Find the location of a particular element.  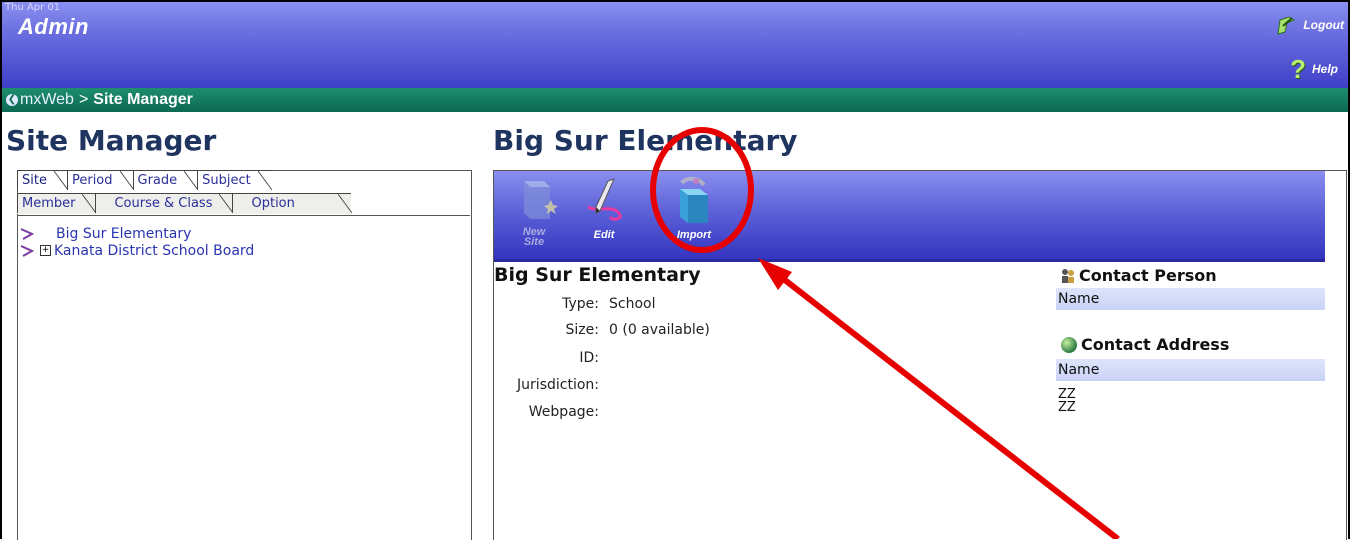

tab-row-2: Member Course & Class Option is located at coordinates (185, 203).